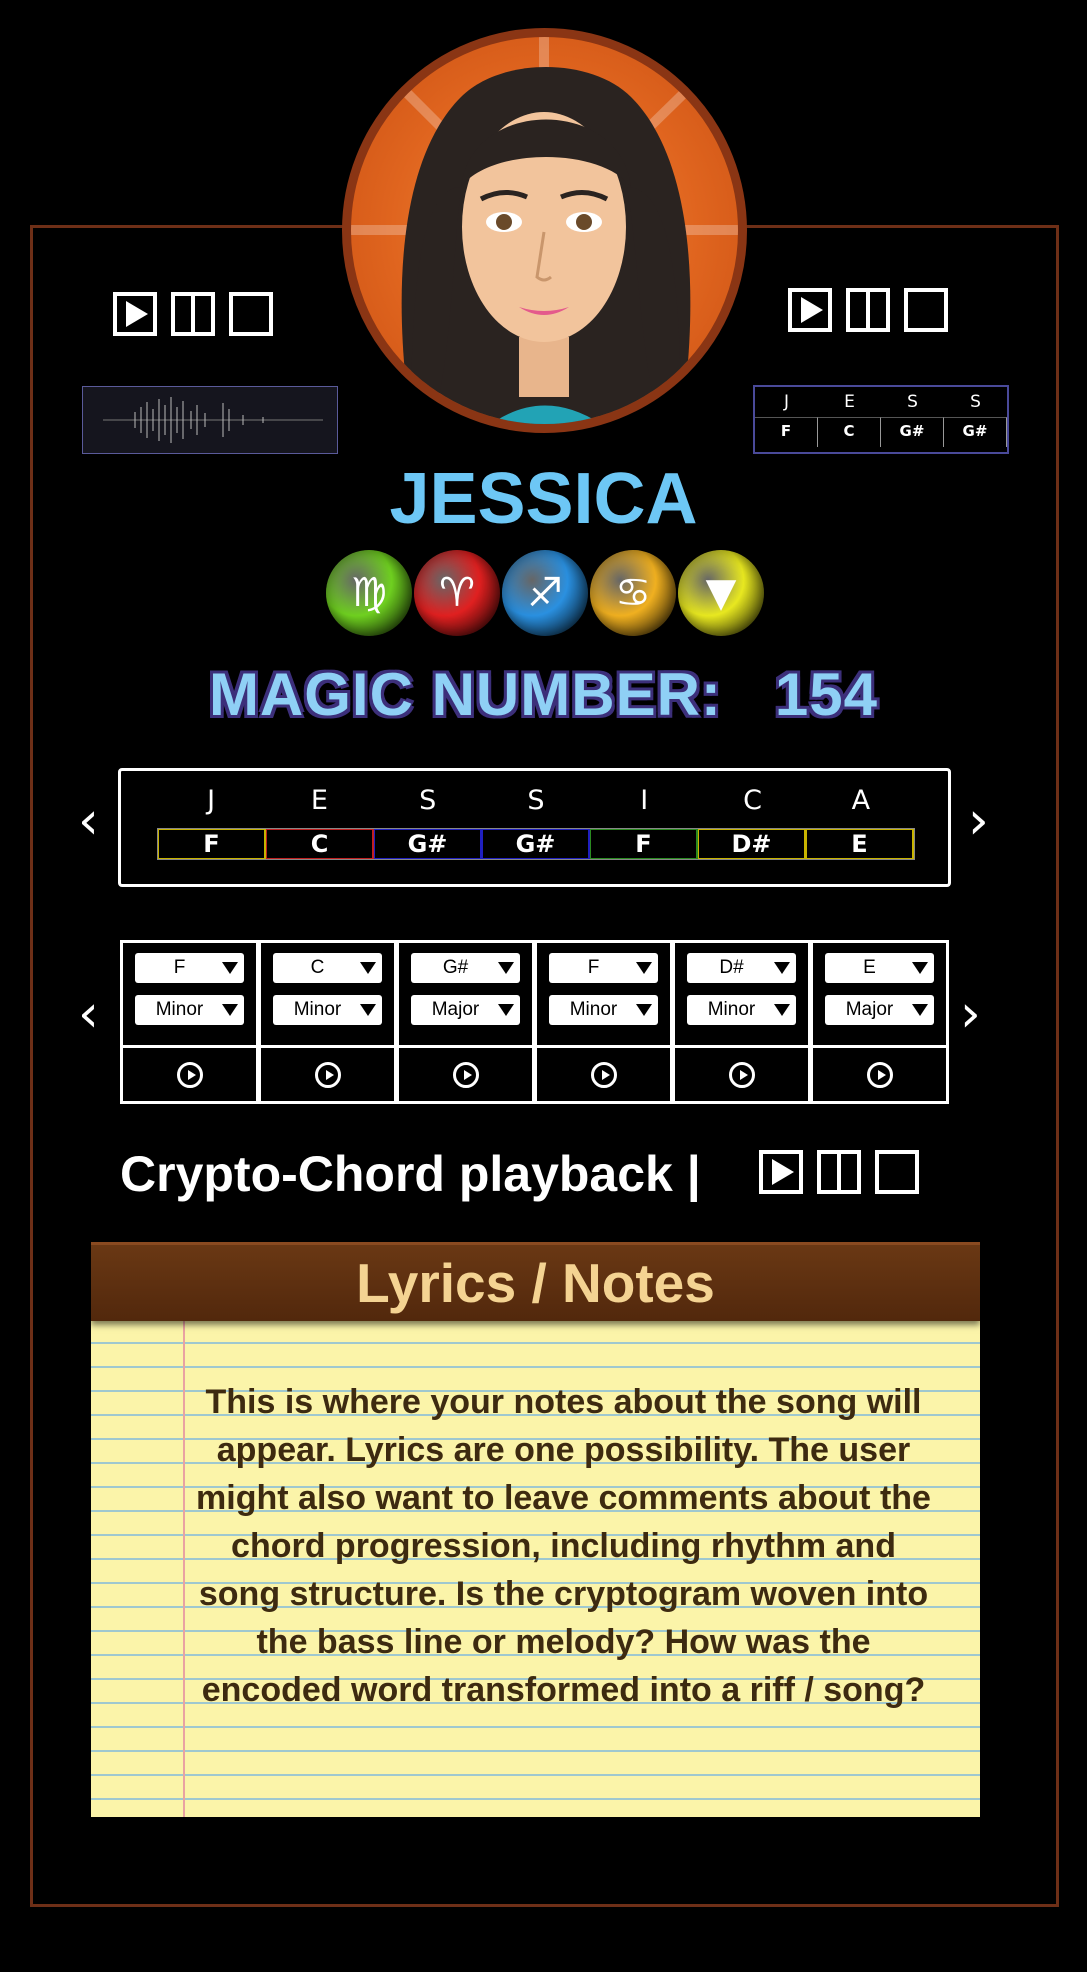  I want to click on chords-next-arrow-icon: ›, so click(970, 1014).